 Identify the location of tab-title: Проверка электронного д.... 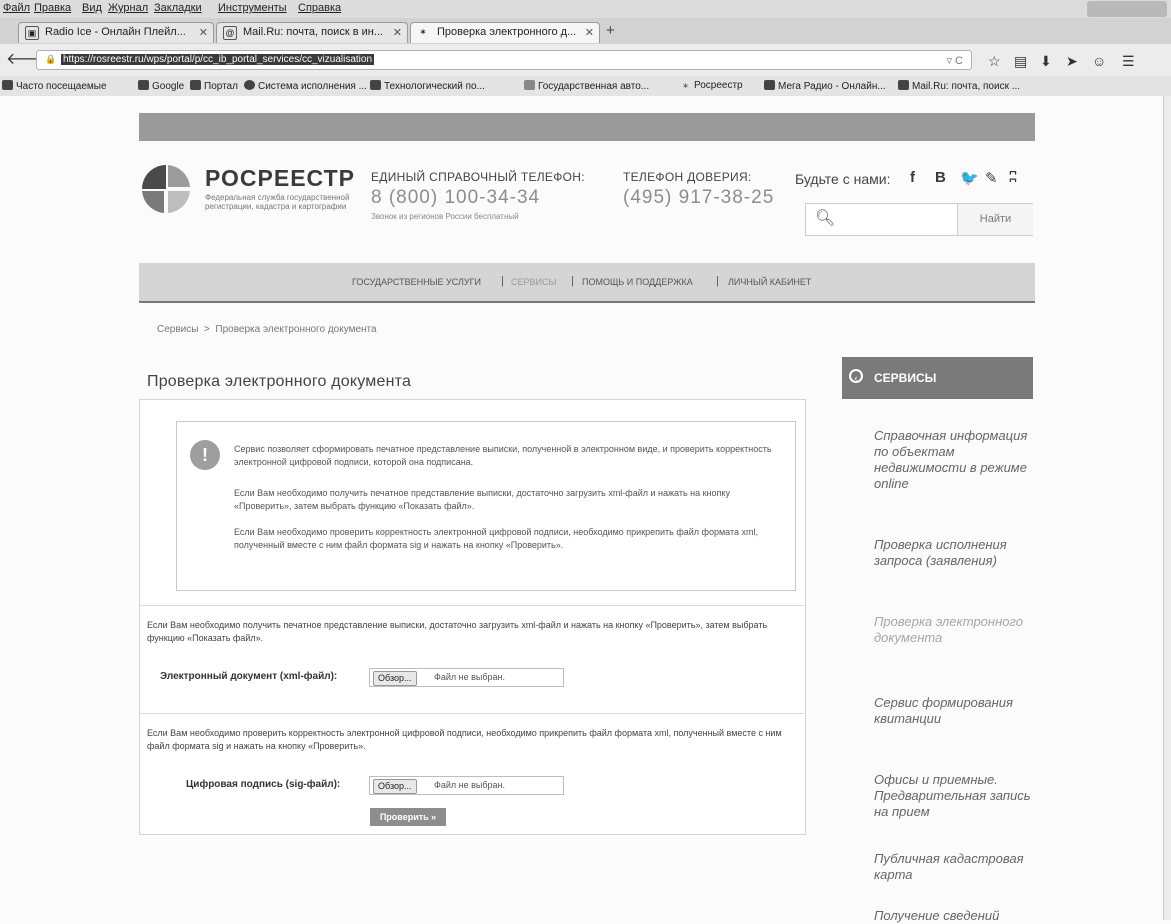
(507, 32).